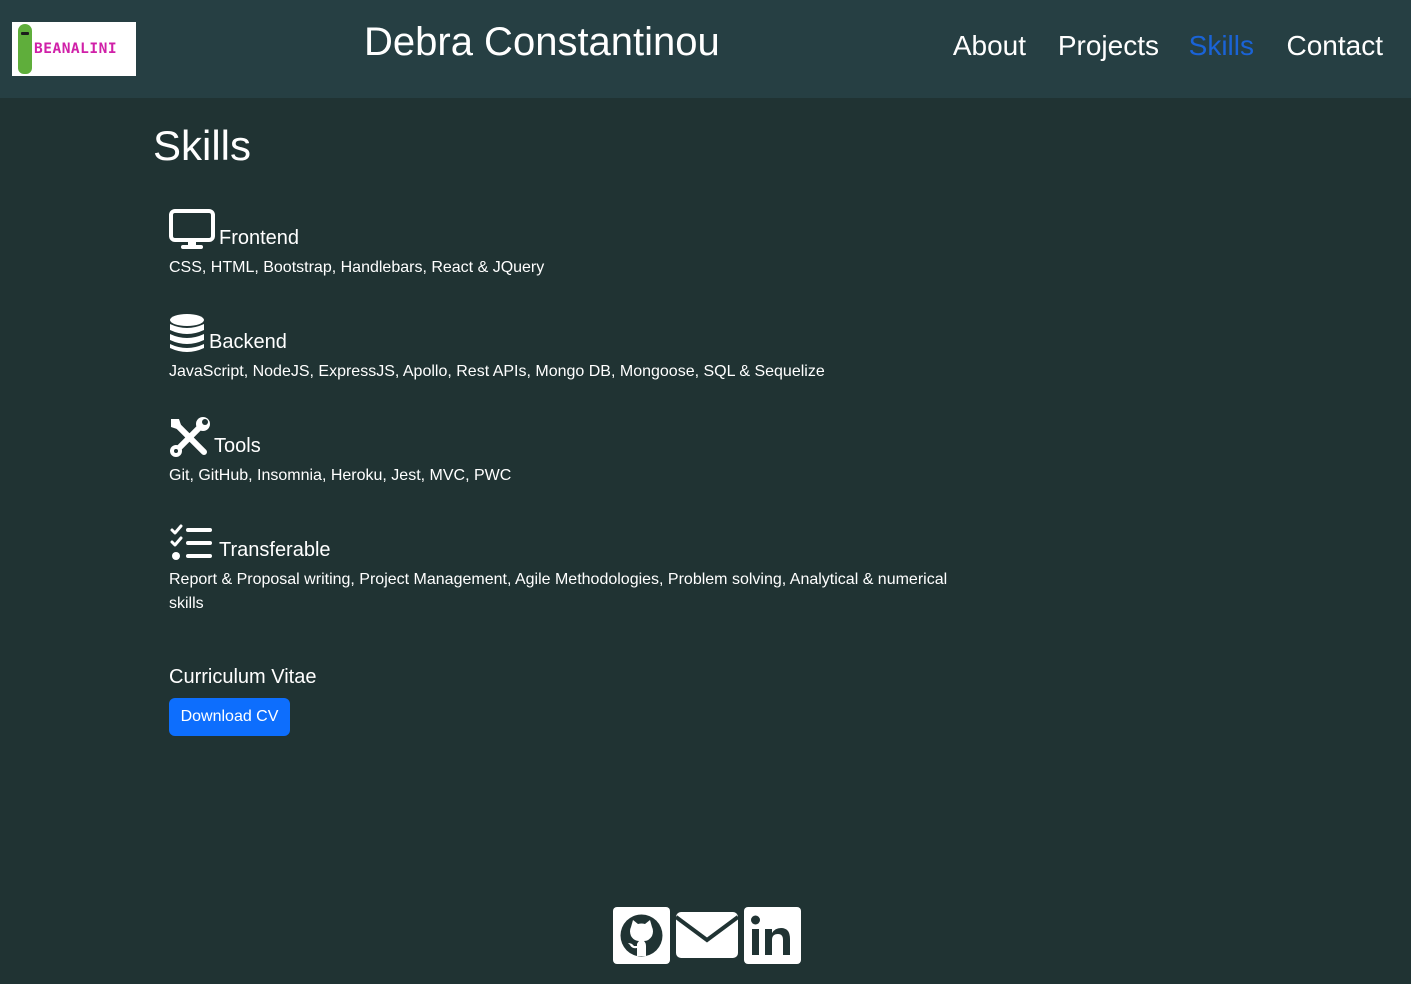  What do you see at coordinates (248, 342) in the screenshot?
I see `skill-title: Backend` at bounding box center [248, 342].